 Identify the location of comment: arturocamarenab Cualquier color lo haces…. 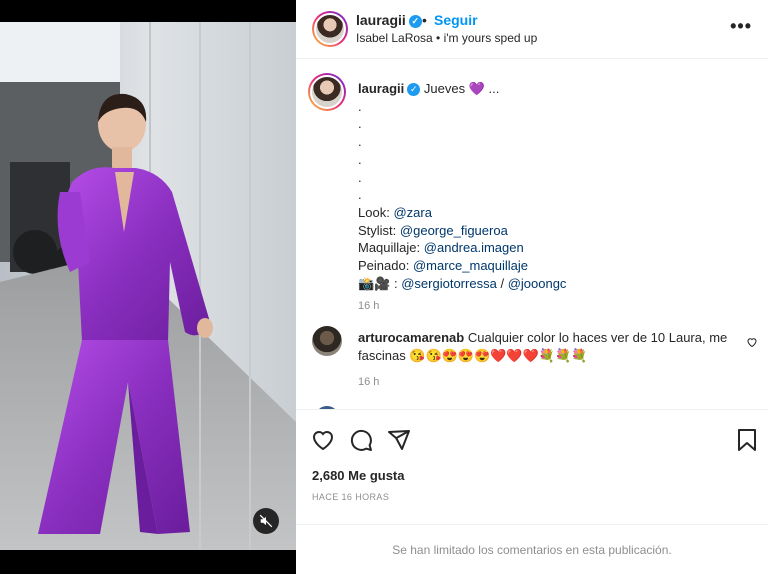
(548, 360).